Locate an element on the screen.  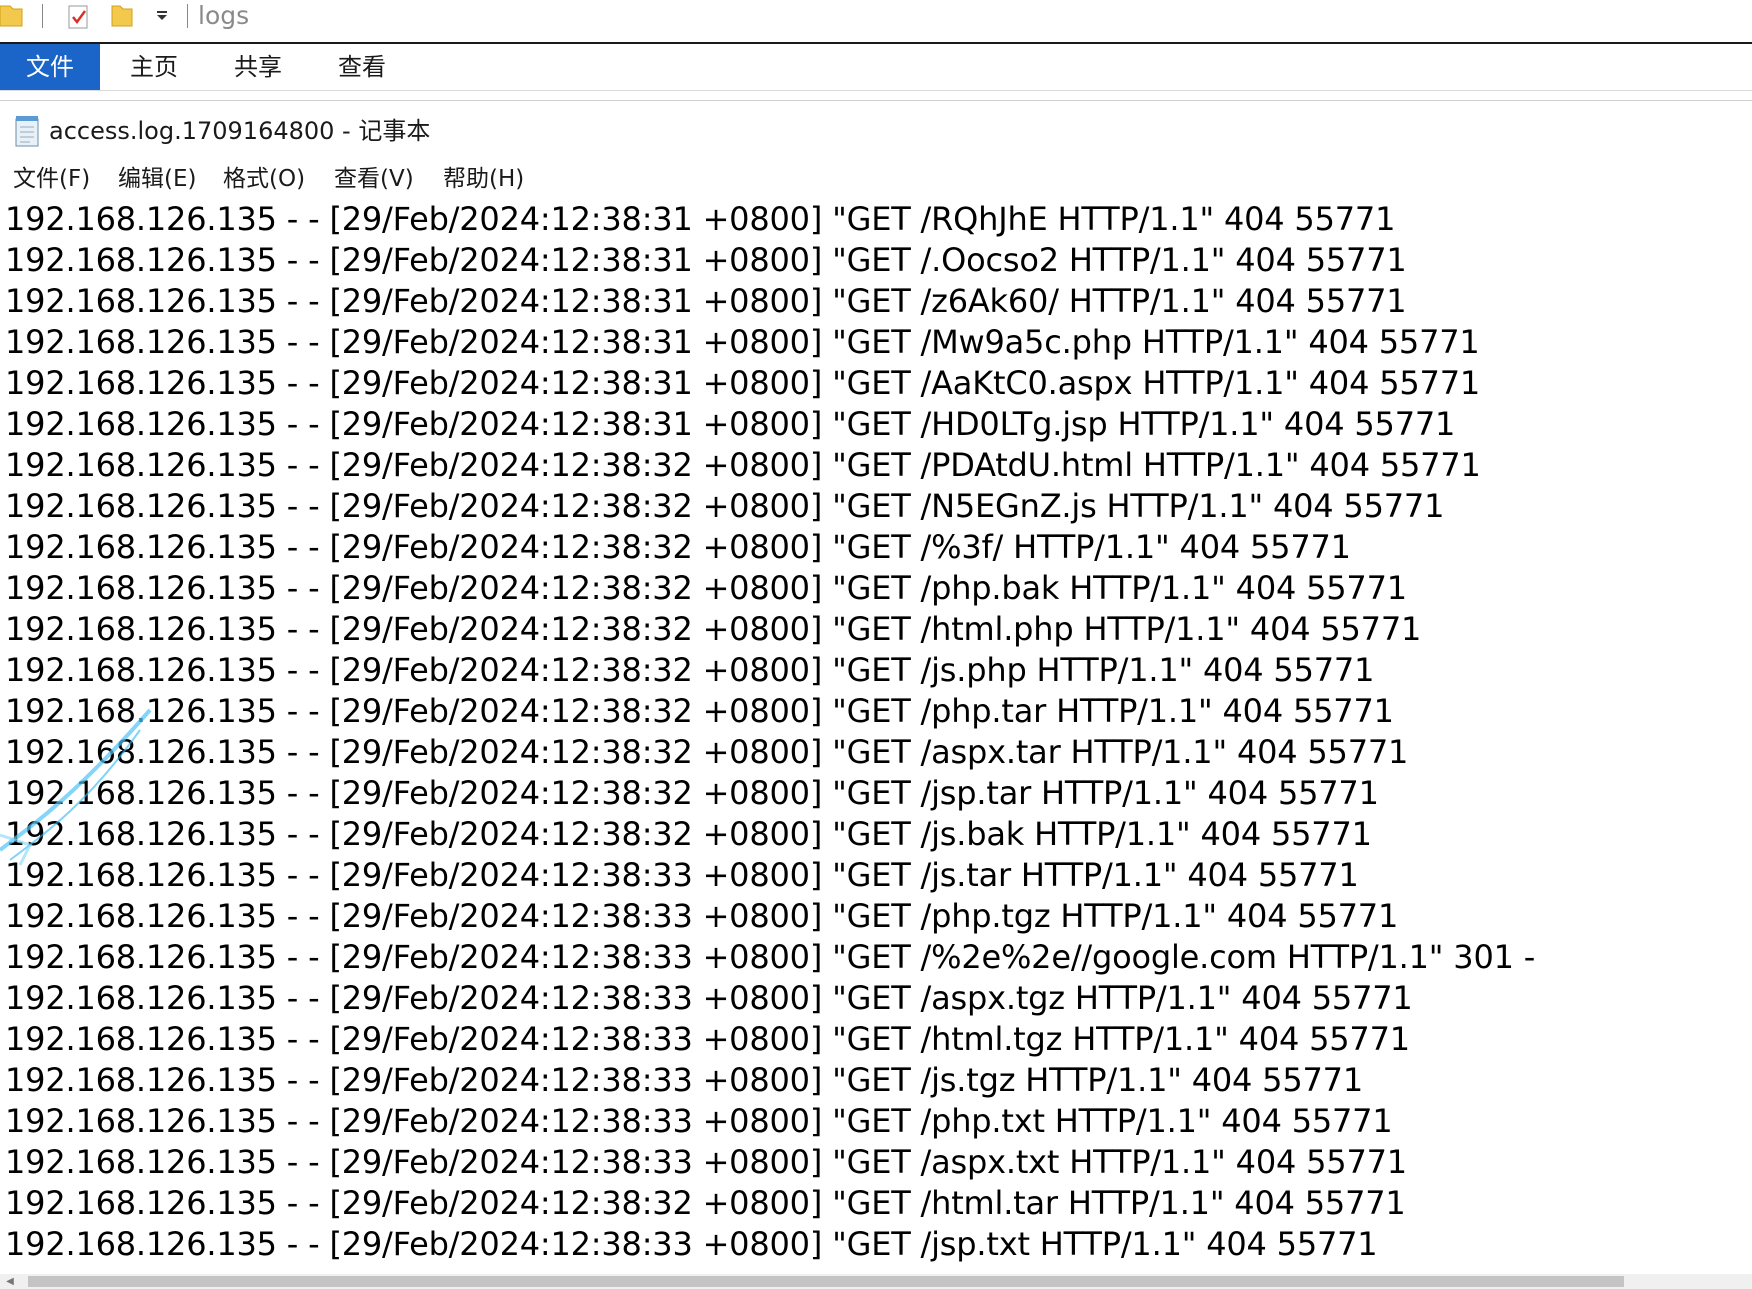
tab-home: 主页 is located at coordinates (154, 67).